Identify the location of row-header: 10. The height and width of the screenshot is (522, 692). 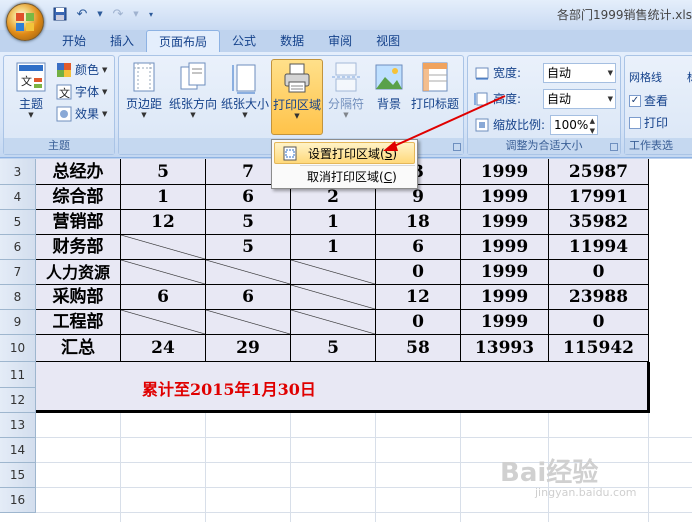
(18, 348).